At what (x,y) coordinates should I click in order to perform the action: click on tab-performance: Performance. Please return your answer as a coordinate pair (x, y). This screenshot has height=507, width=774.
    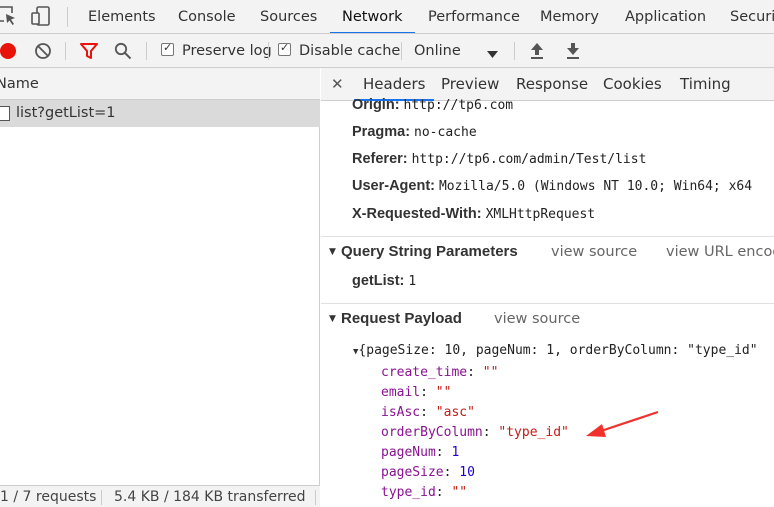
    Looking at the image, I should click on (474, 16).